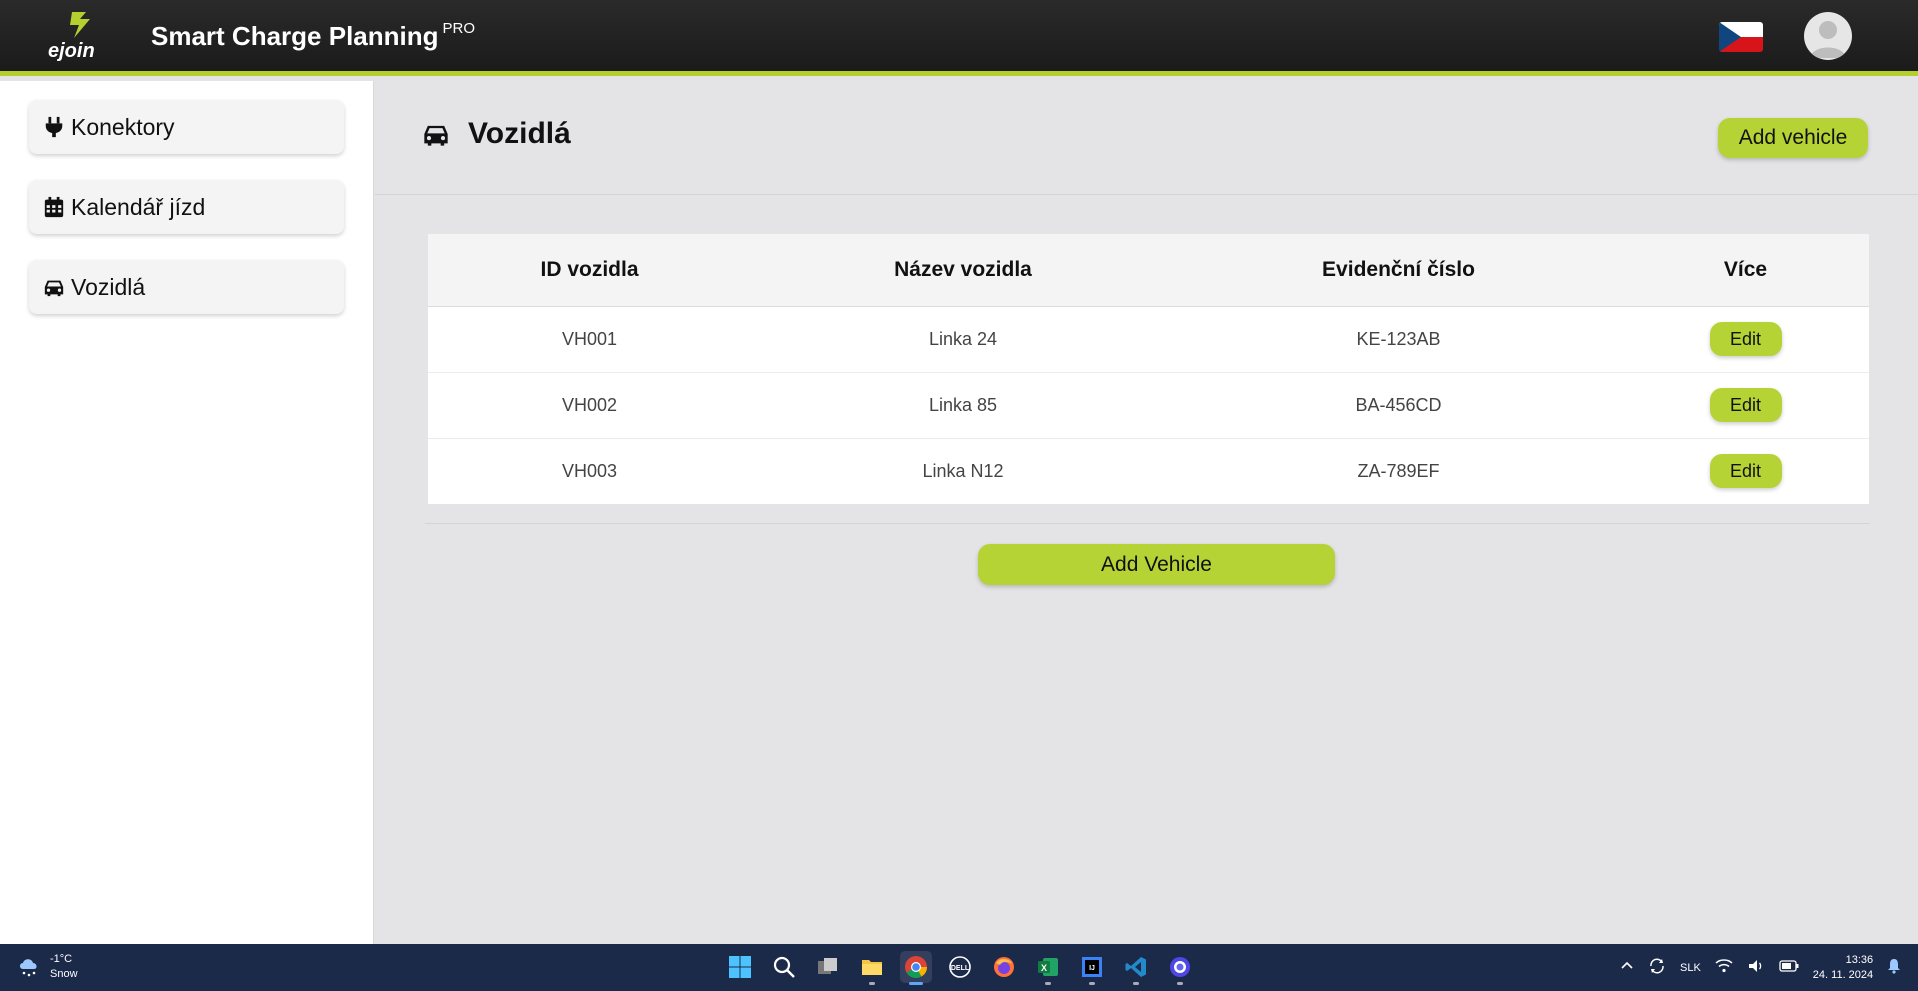 The width and height of the screenshot is (1918, 991). I want to click on svg-text: IJ, so click(1092, 968).